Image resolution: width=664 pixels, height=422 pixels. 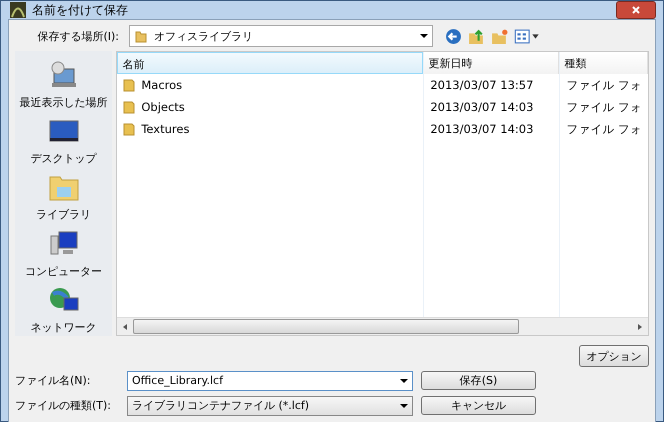 What do you see at coordinates (499, 36) in the screenshot?
I see `new-folder-icon` at bounding box center [499, 36].